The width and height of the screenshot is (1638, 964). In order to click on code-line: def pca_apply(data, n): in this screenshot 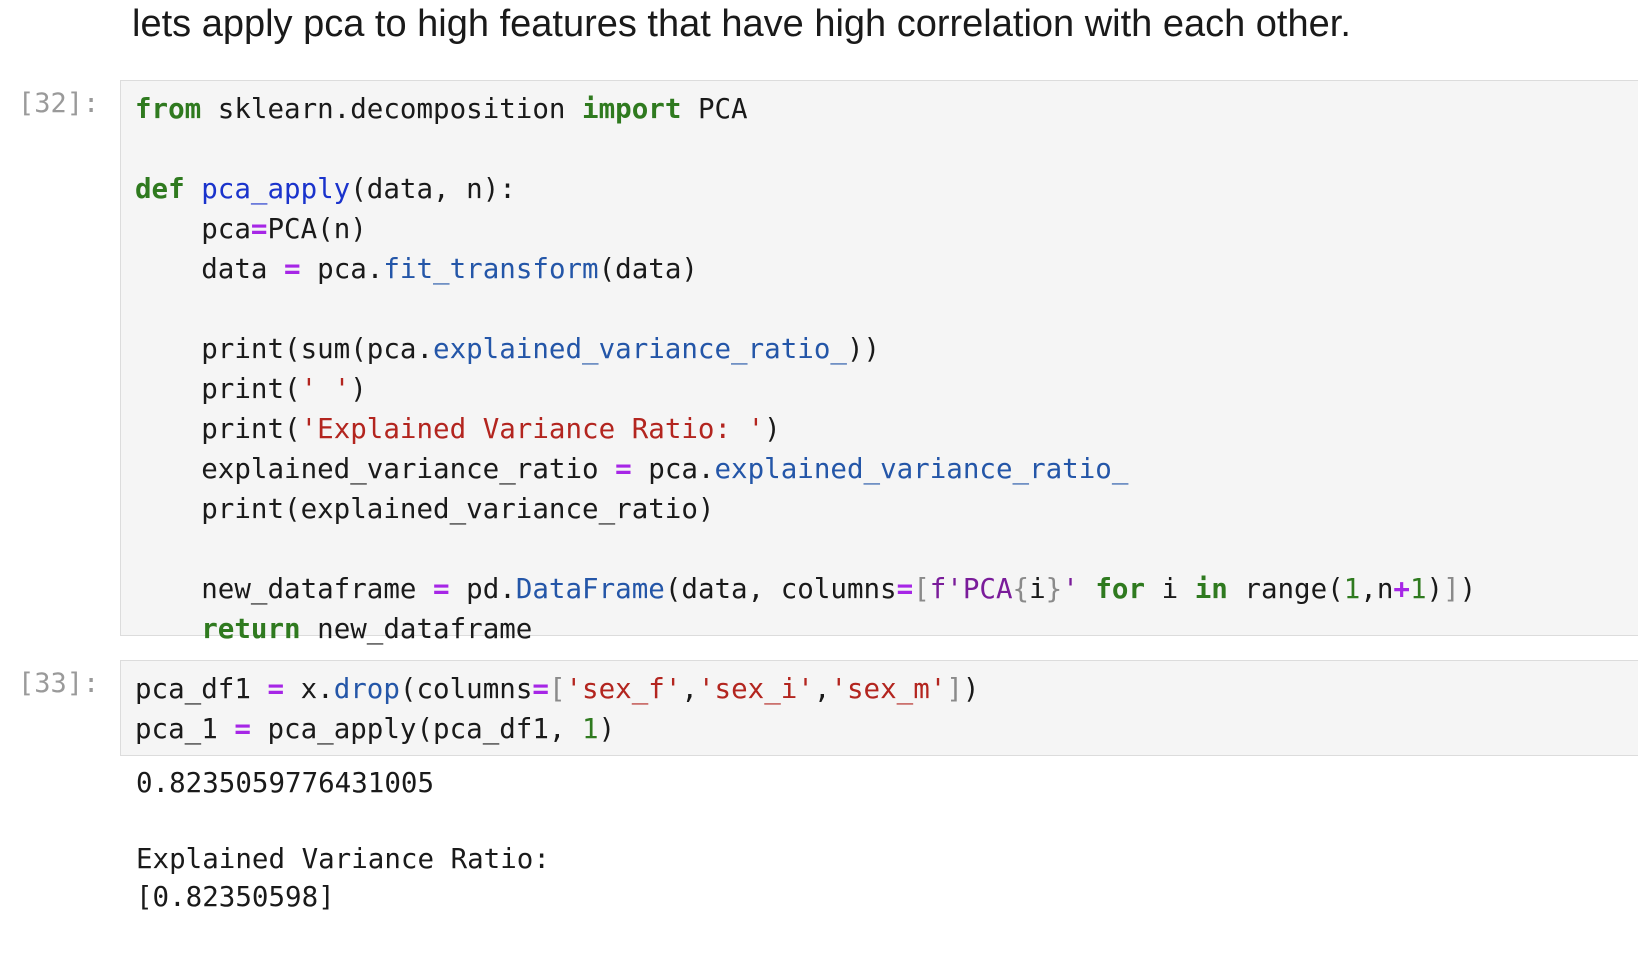, I will do `click(805, 189)`.